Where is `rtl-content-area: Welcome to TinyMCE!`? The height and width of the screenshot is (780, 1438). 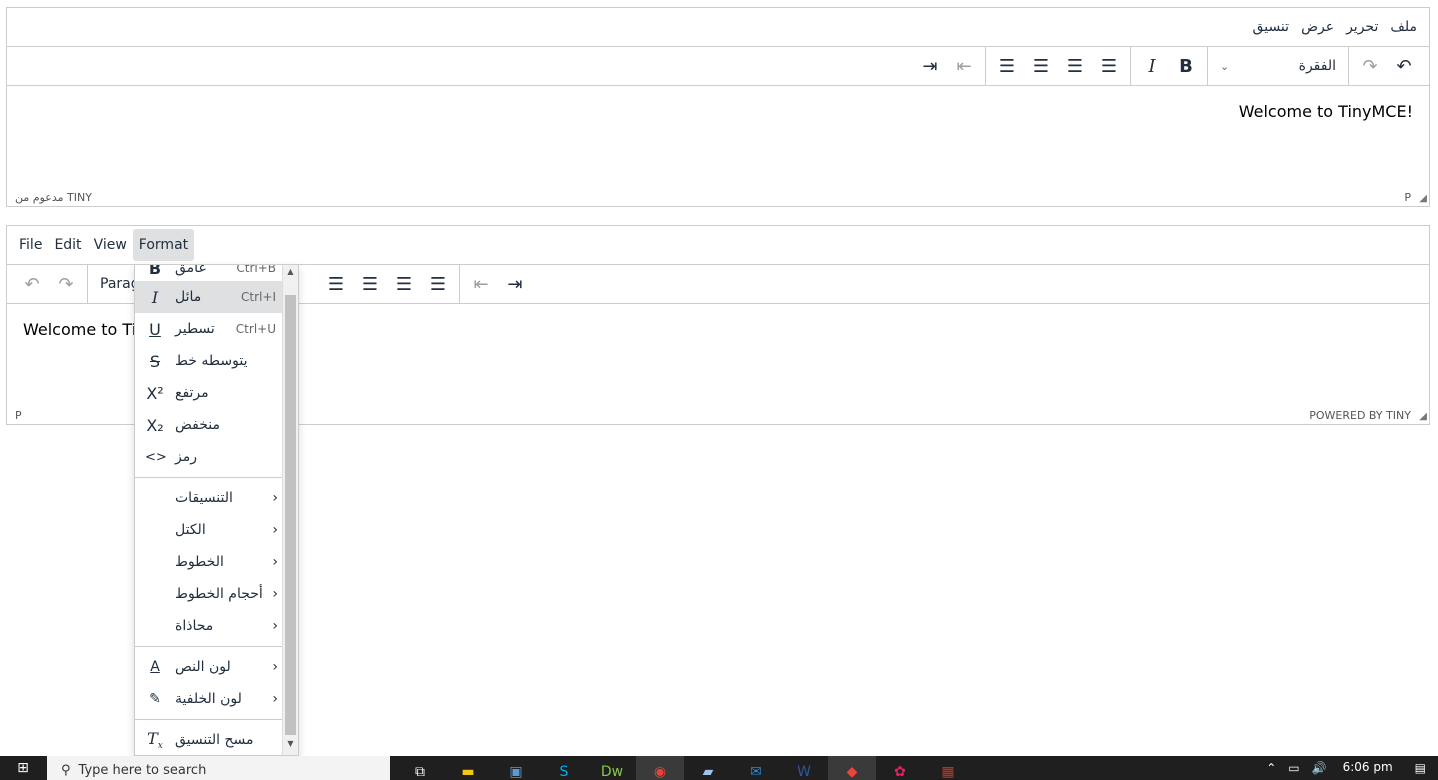 rtl-content-area: Welcome to TinyMCE! is located at coordinates (718, 137).